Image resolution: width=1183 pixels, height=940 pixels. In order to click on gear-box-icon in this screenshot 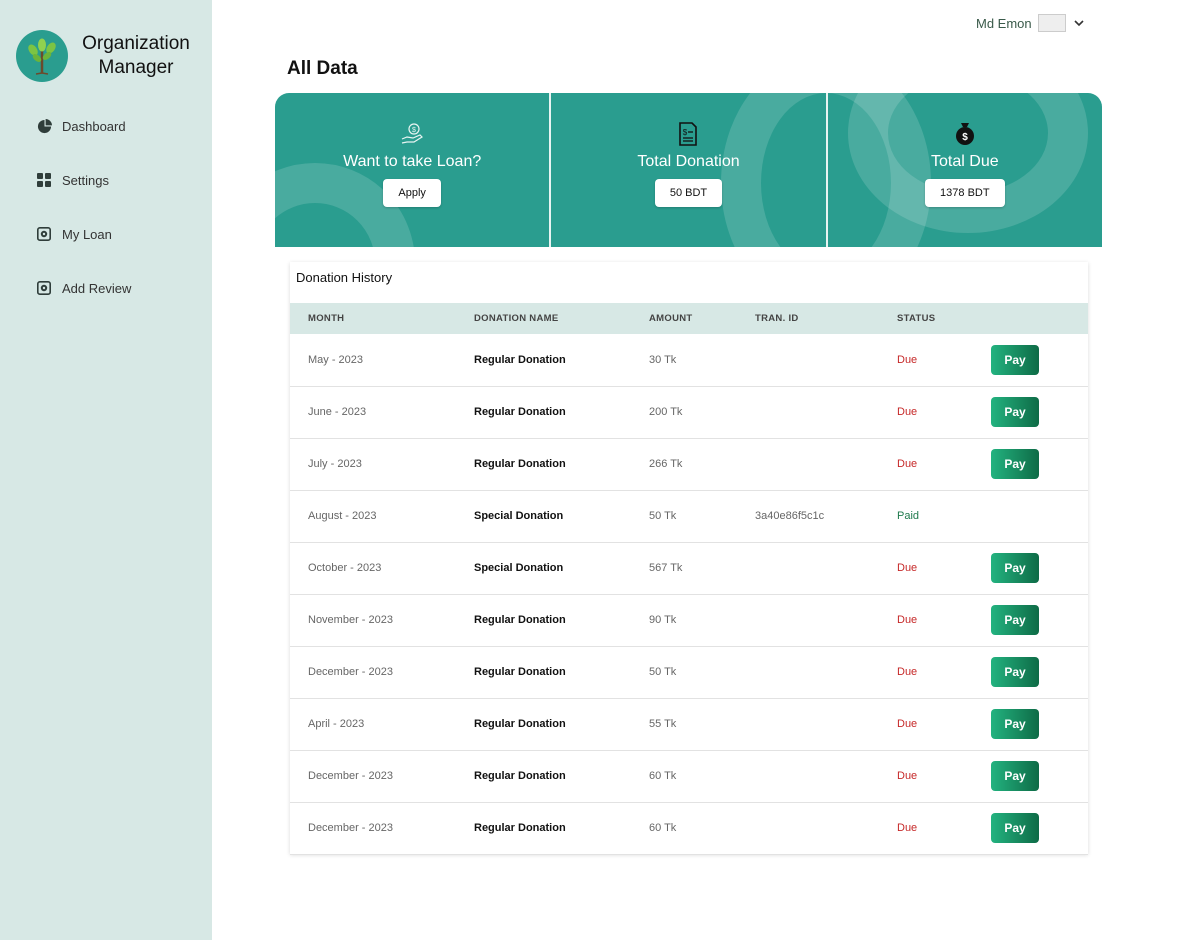, I will do `click(44, 288)`.